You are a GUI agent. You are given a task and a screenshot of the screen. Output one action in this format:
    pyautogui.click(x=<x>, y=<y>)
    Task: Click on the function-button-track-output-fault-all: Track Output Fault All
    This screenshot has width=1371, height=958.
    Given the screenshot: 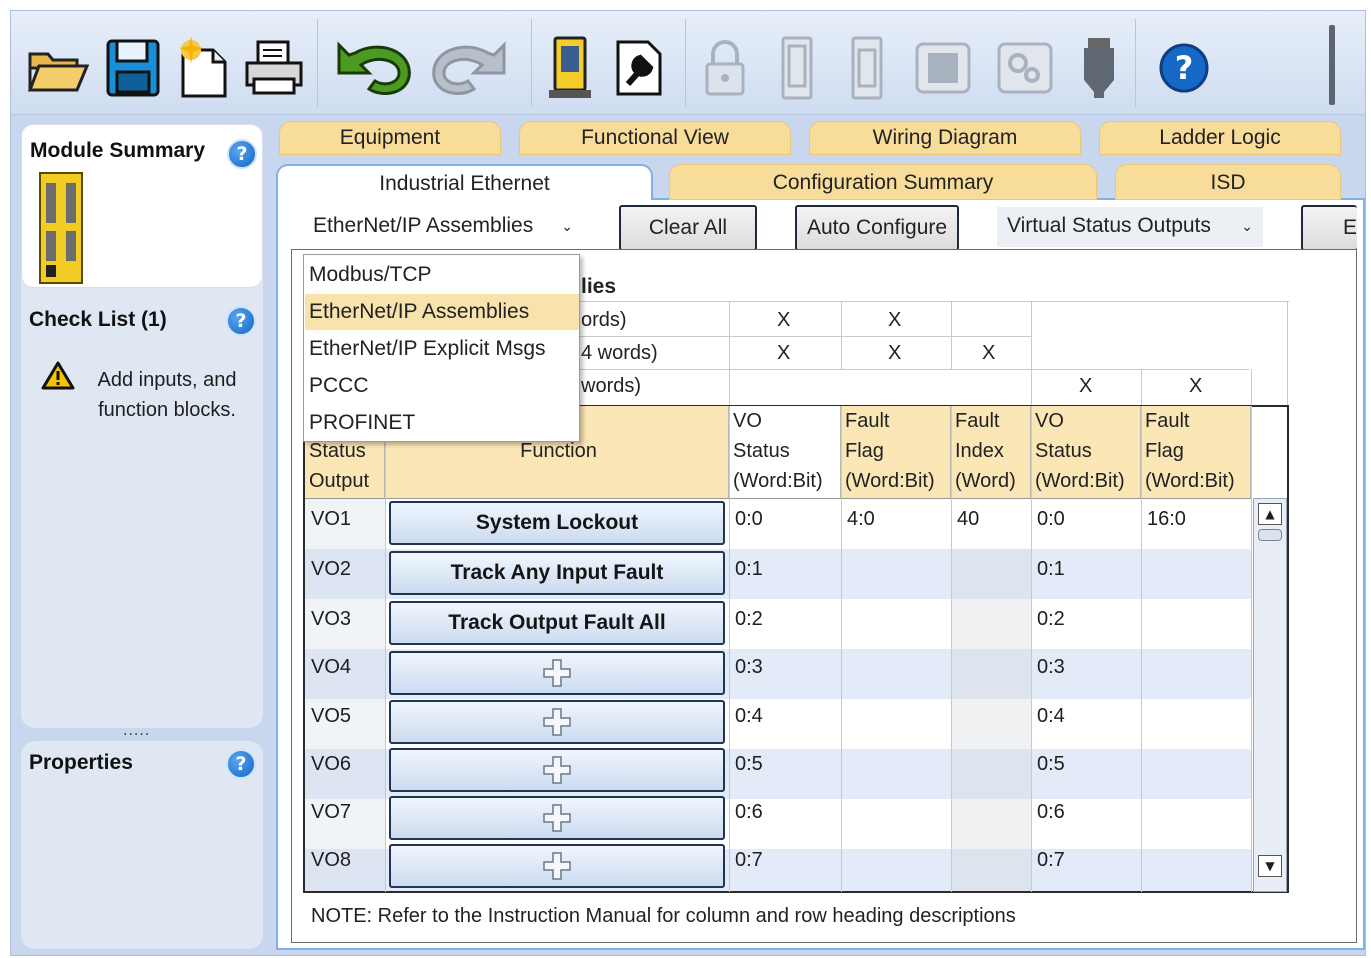 What is the action you would take?
    pyautogui.click(x=557, y=623)
    